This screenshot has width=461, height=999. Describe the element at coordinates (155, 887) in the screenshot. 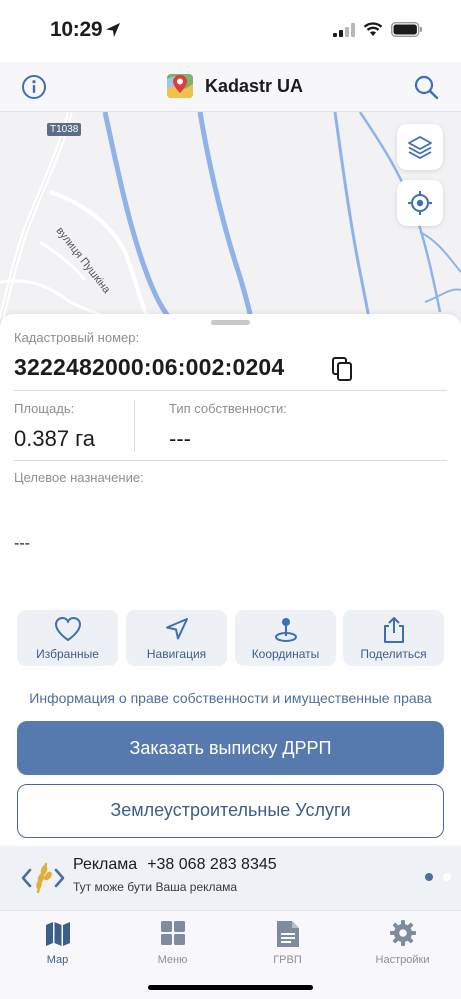

I see `ad-subtitle: Тут може бути Ваша реклама` at that location.